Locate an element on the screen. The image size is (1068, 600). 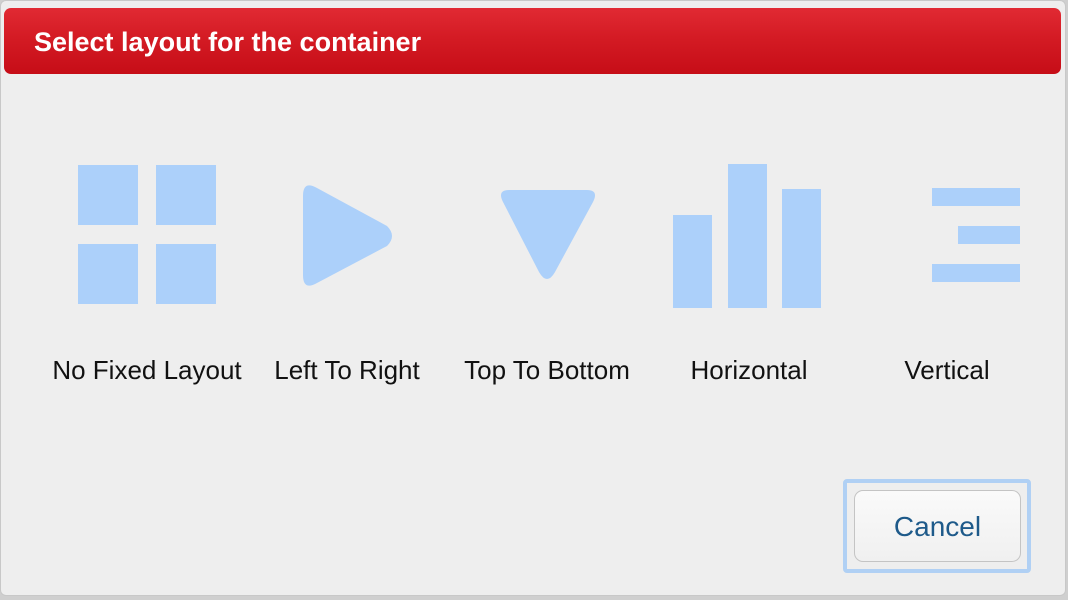
option-label: Top To Bottom is located at coordinates (547, 370).